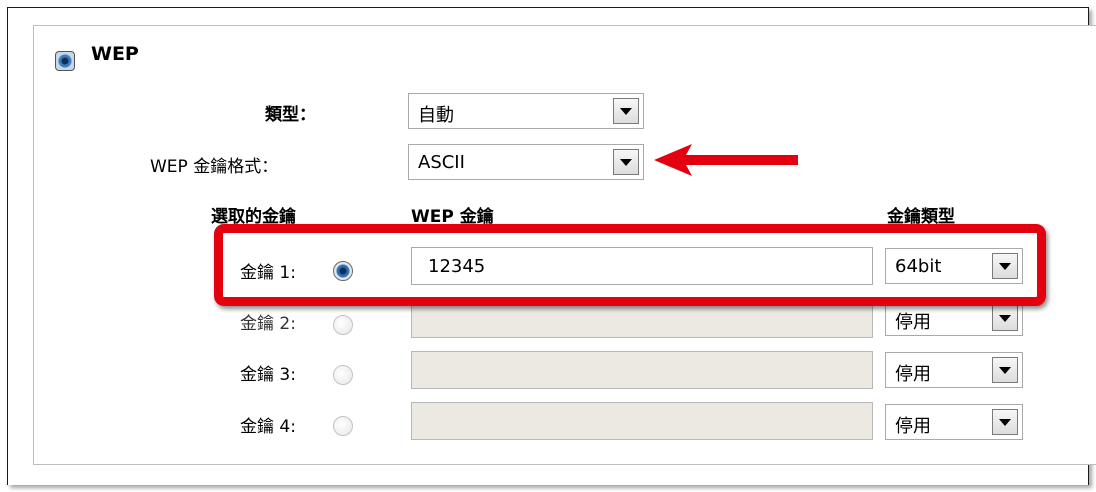 The height and width of the screenshot is (492, 1096). Describe the element at coordinates (343, 375) in the screenshot. I see `key-3-radio` at that location.